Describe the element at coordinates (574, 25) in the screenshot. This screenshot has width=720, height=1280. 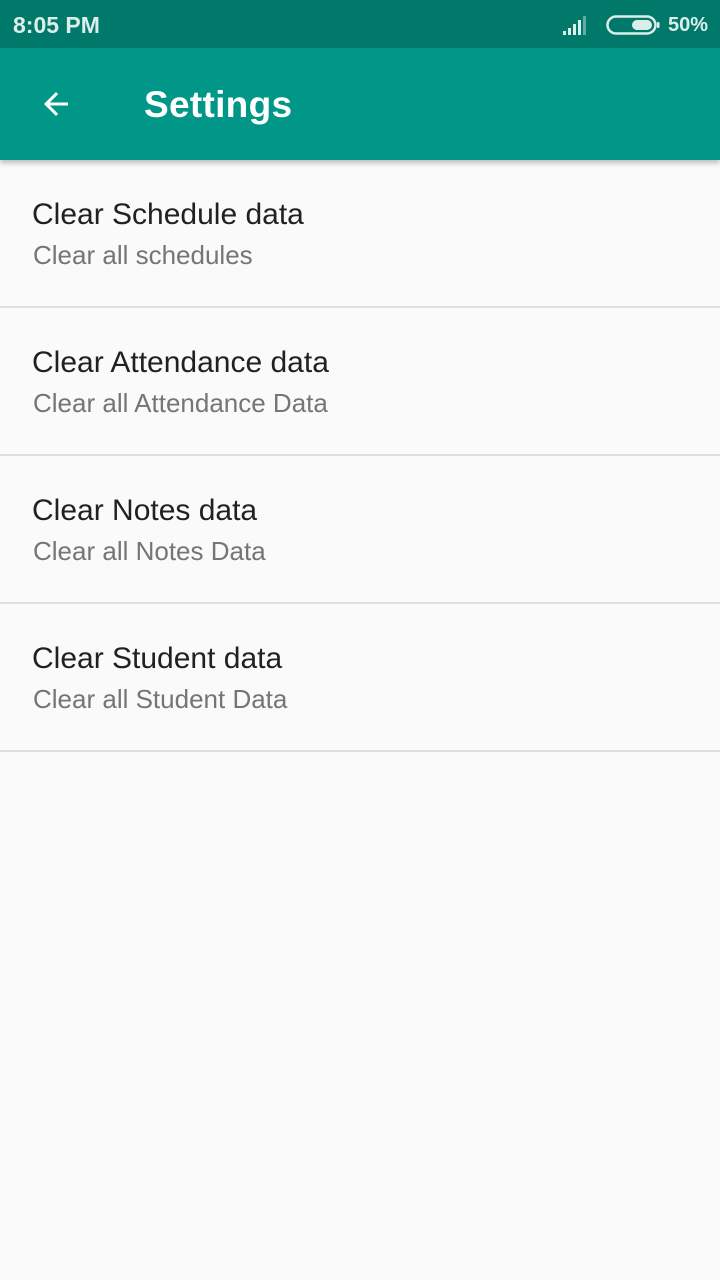
I see `signal-icon` at that location.